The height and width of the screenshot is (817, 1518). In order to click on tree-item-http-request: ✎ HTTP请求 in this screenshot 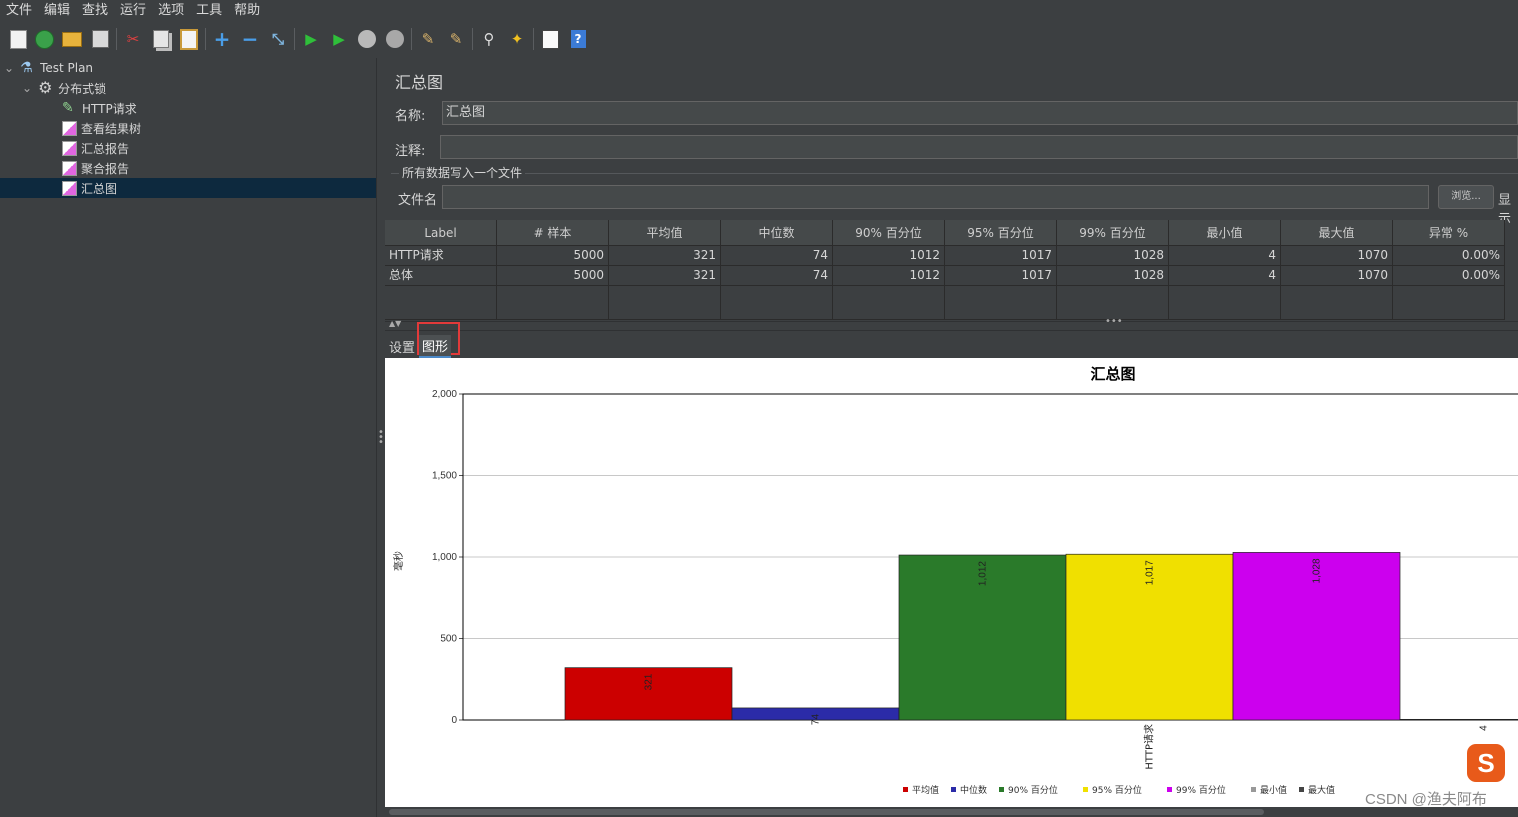, I will do `click(99, 108)`.